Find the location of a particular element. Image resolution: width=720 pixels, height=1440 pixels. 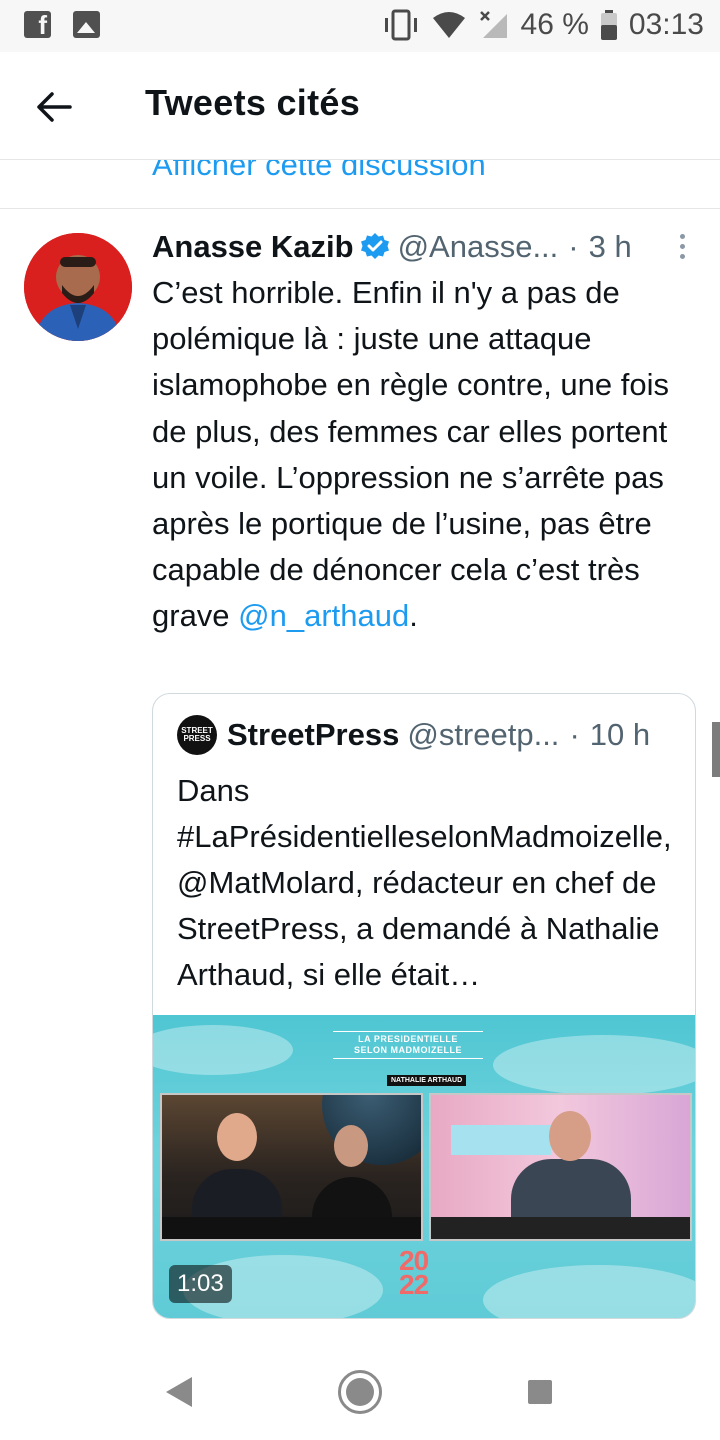

system-nav-bar is located at coordinates (360, 1390).